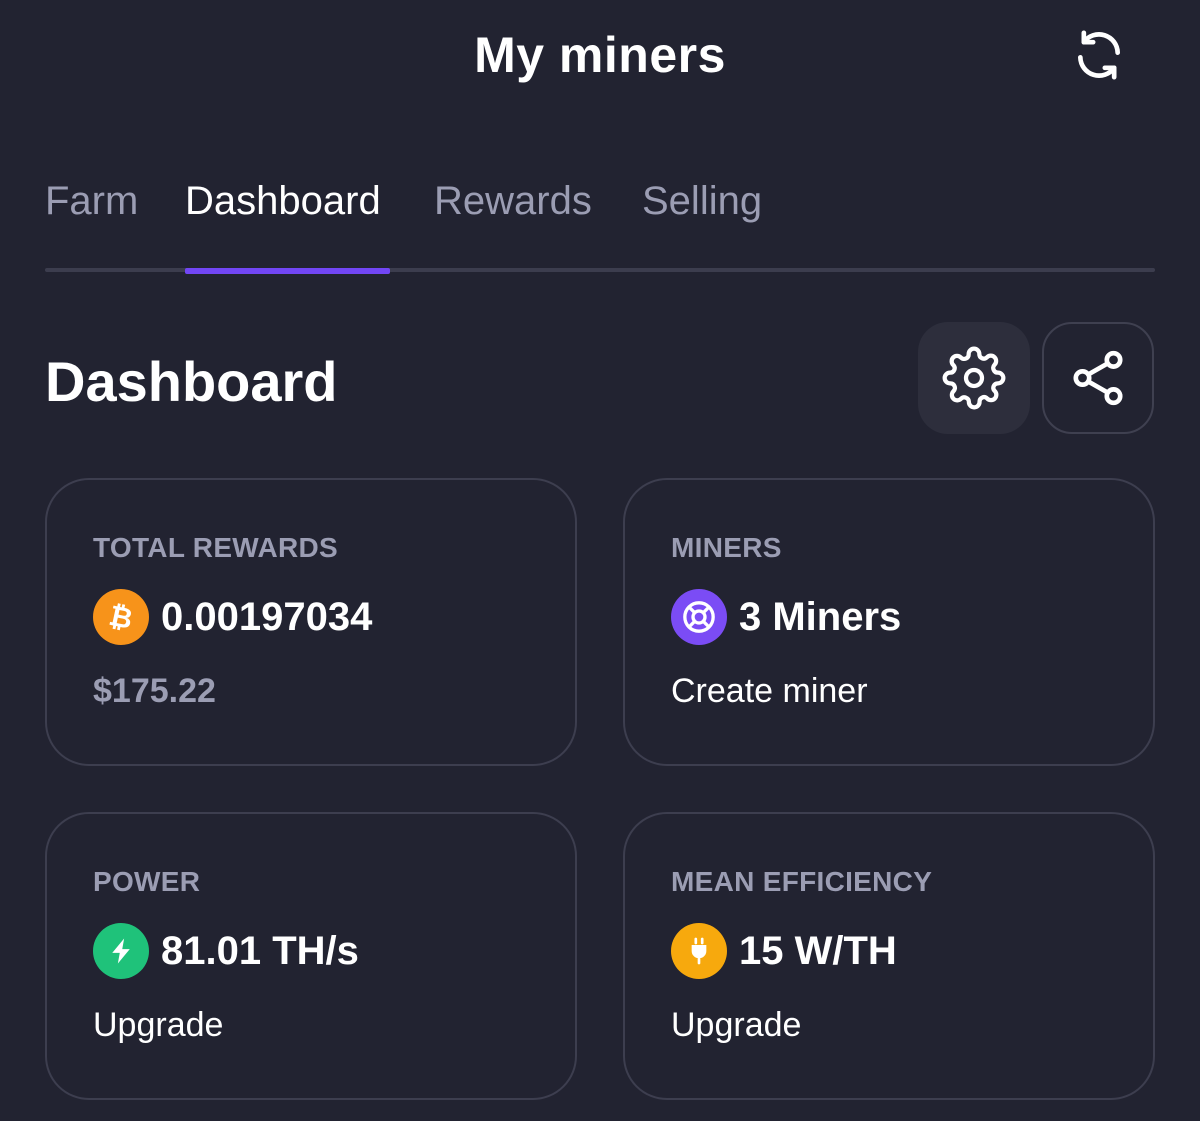  I want to click on tab-selling: Selling, so click(702, 220).